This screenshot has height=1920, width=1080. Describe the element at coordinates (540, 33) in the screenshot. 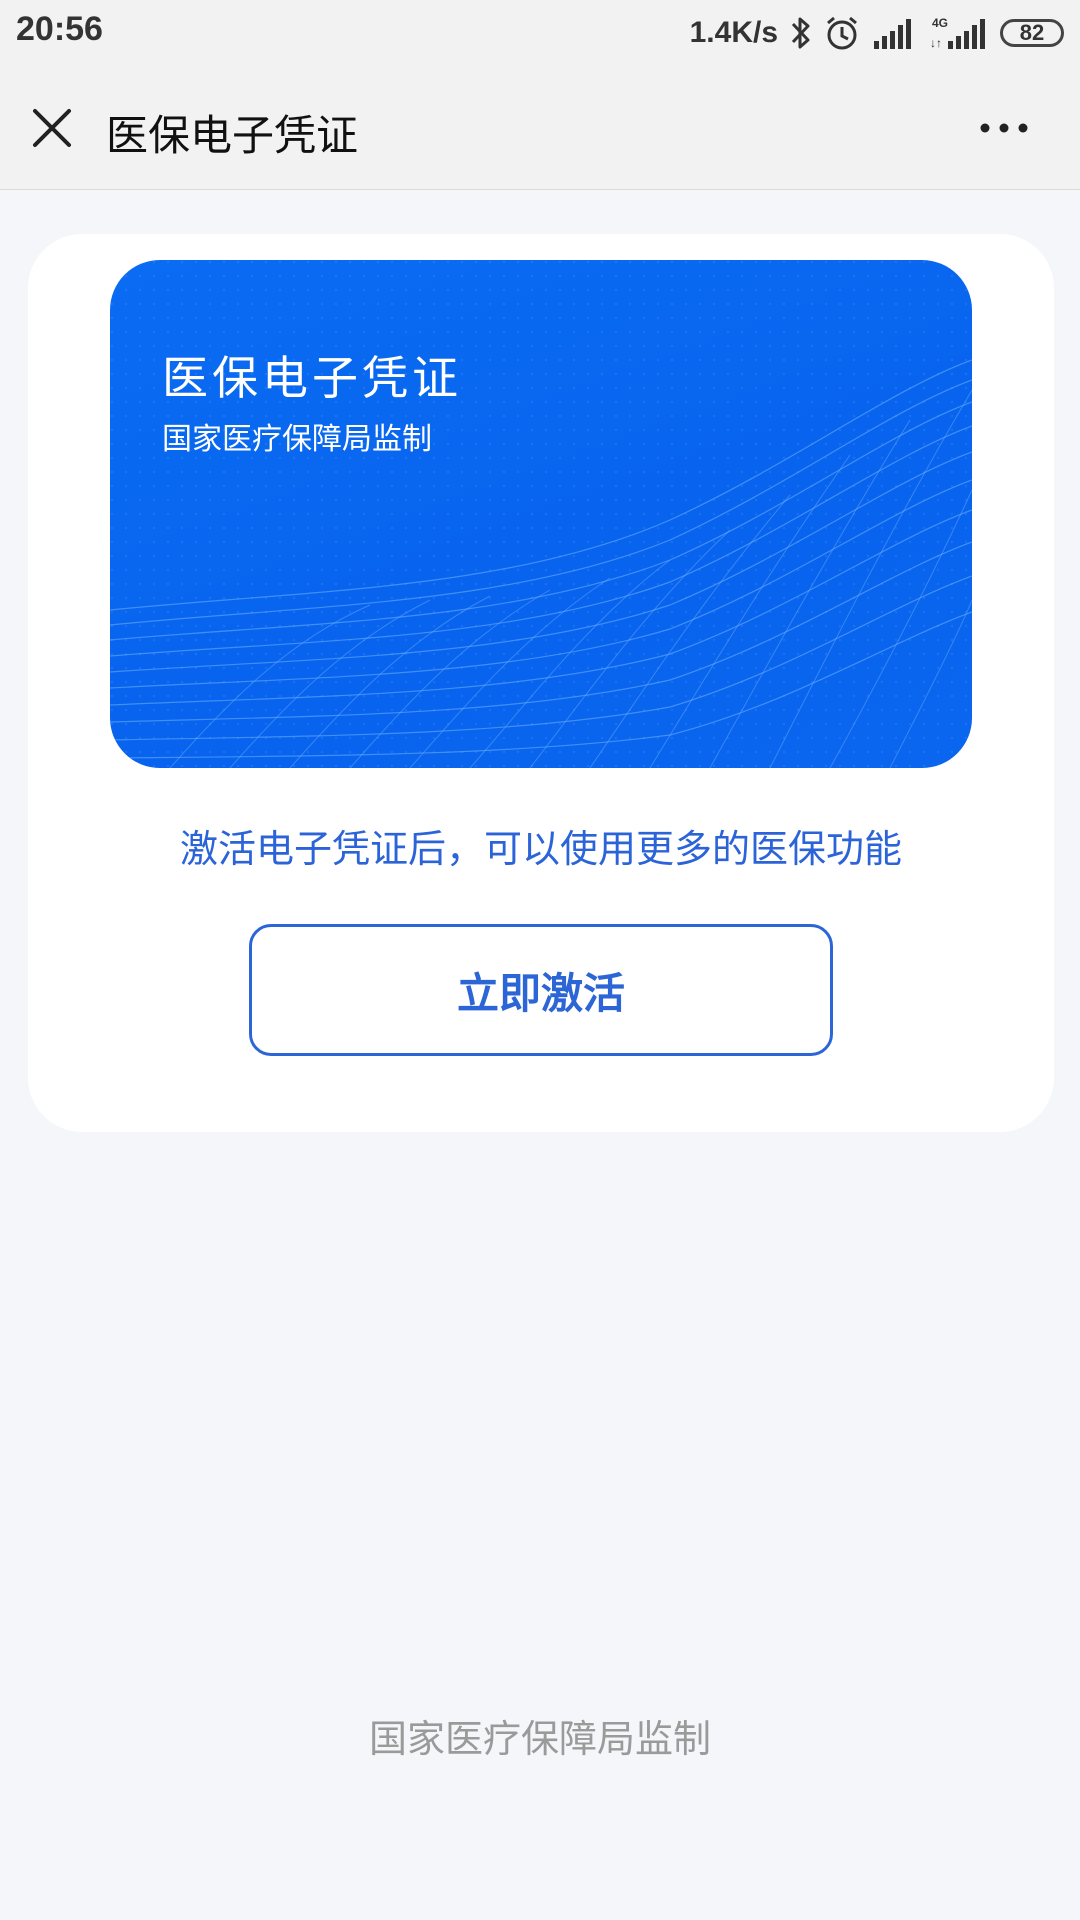

I see `status-bar: 20:56 1.4K/s 4G ↓↑ 82` at that location.